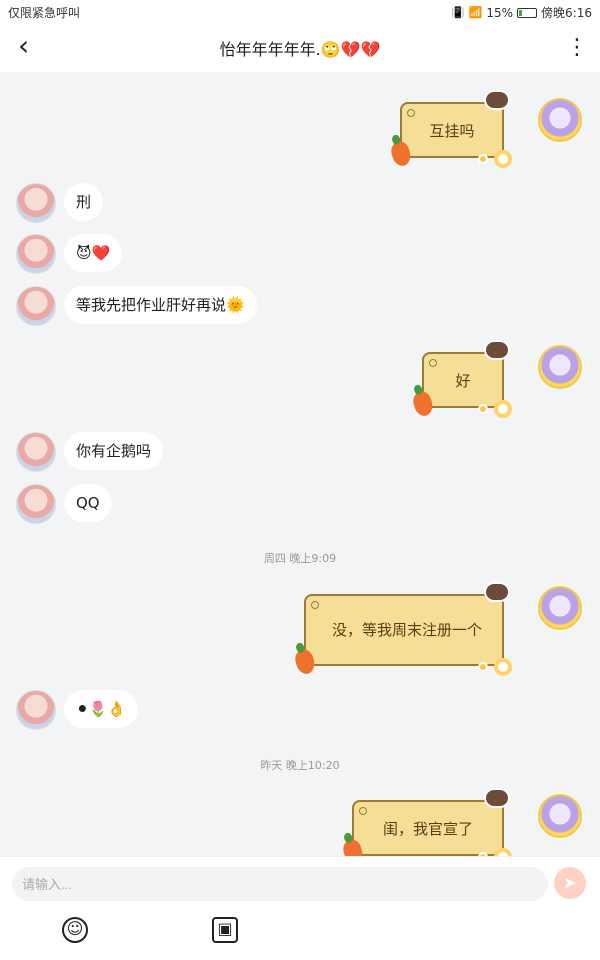 This screenshot has height=960, width=600. Describe the element at coordinates (300, 908) in the screenshot. I see `composer: ➤ ☺ ▣` at that location.